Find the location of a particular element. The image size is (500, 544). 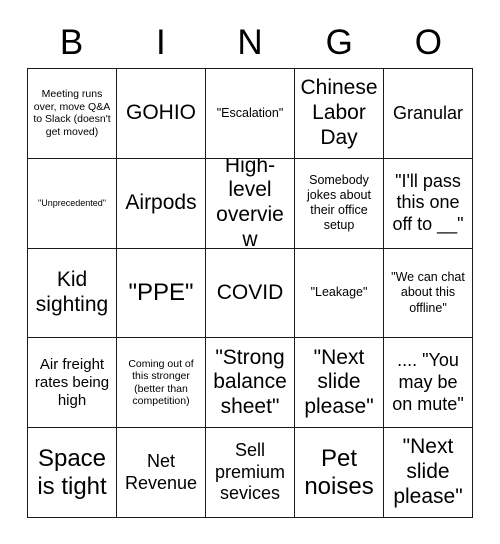

bingo-cell: Granular is located at coordinates (428, 114).